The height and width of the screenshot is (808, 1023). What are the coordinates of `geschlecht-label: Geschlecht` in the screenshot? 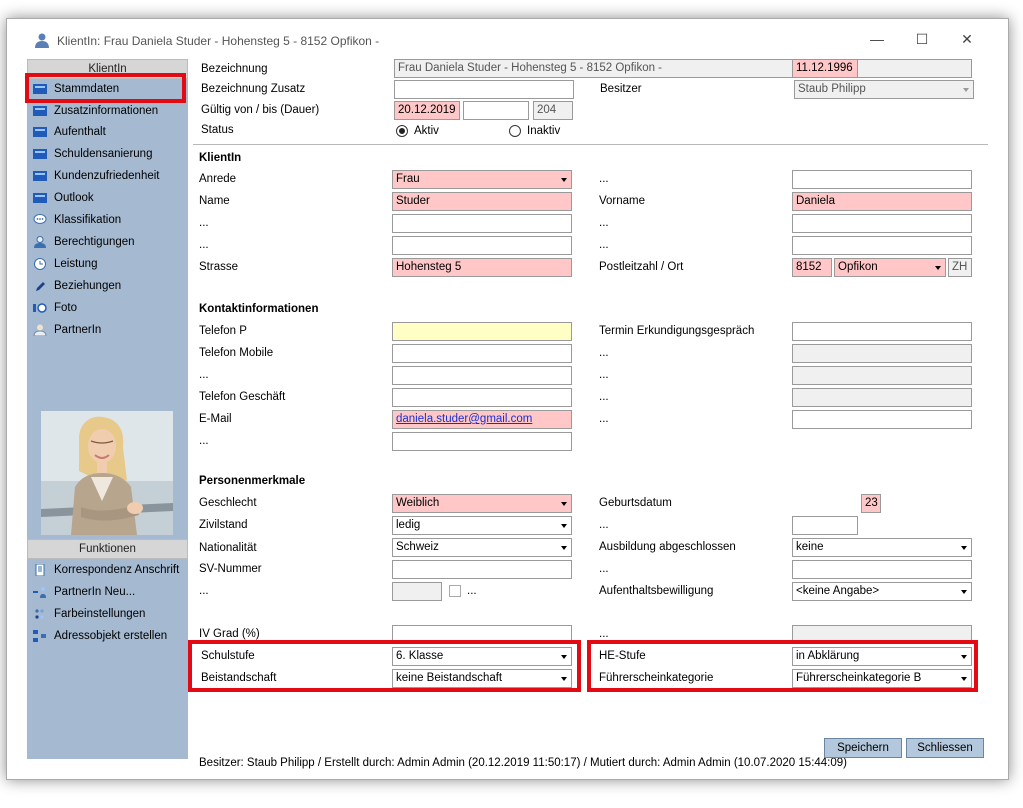 It's located at (228, 503).